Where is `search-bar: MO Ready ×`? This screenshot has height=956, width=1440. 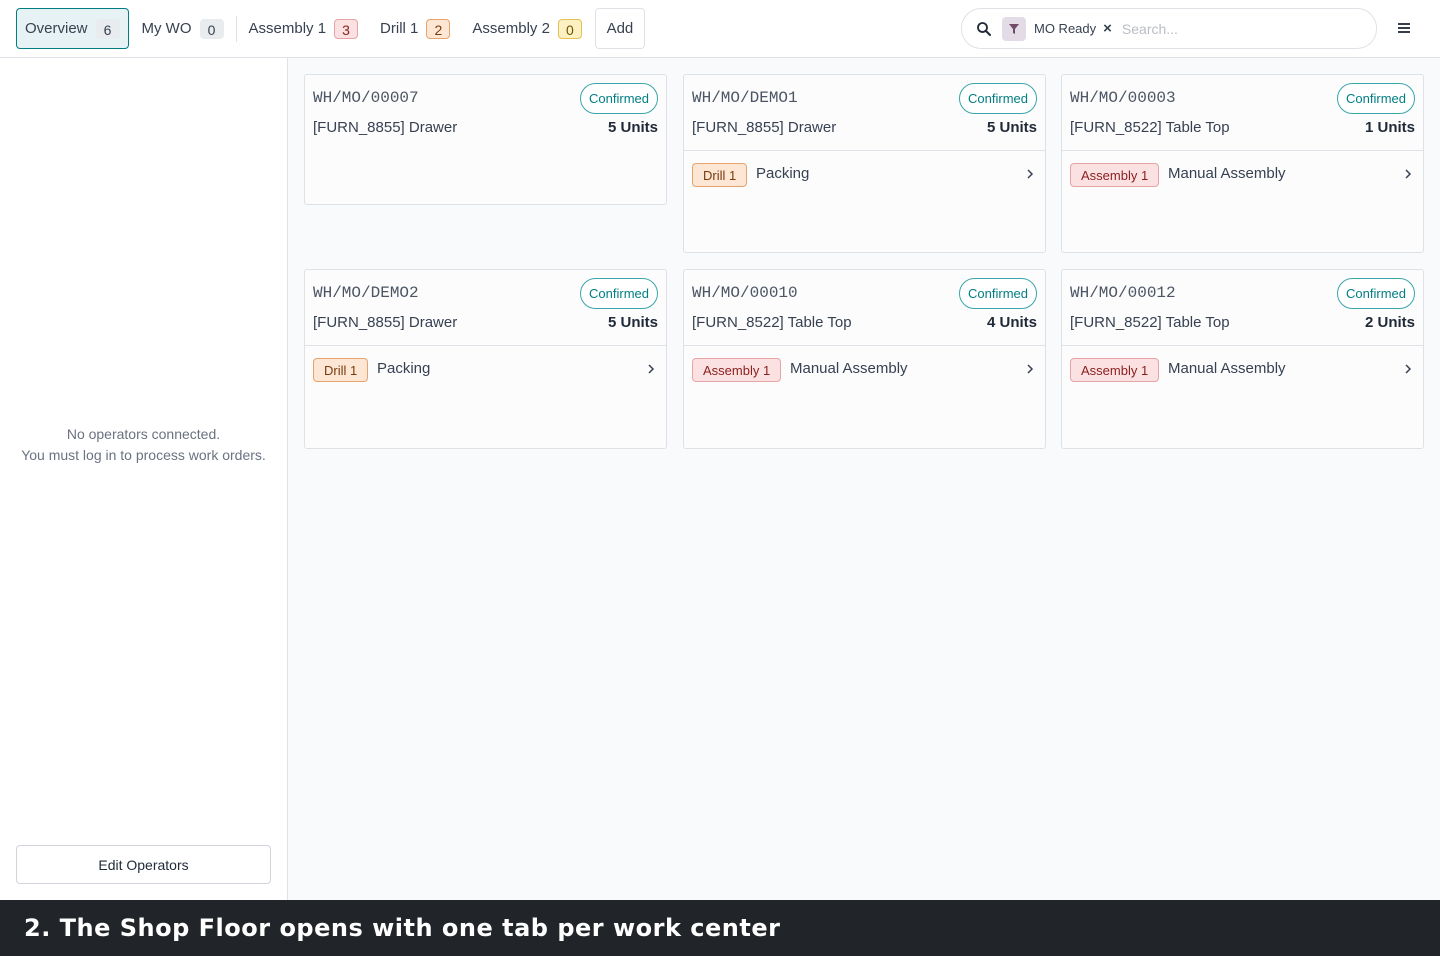 search-bar: MO Ready × is located at coordinates (1169, 28).